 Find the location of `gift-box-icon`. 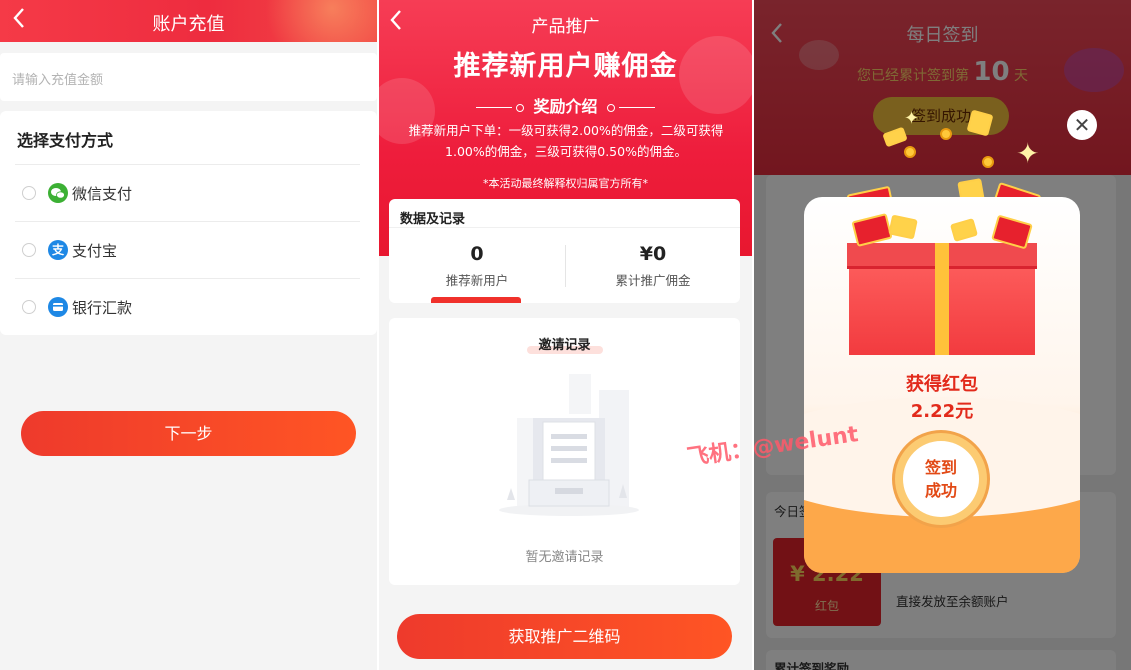

gift-box-icon is located at coordinates (942, 299).